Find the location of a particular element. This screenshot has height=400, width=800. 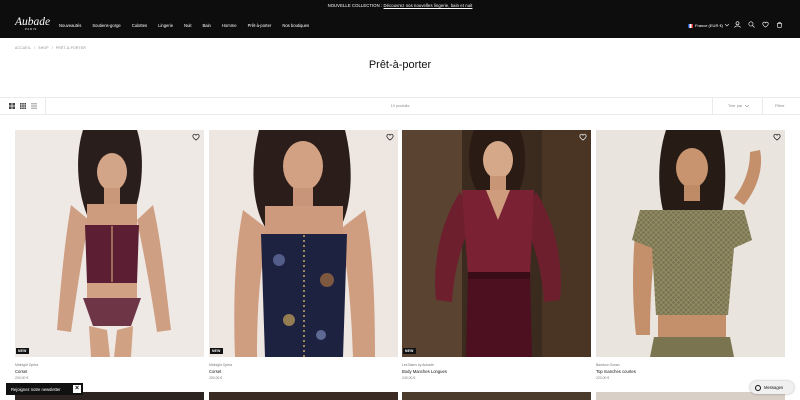

locale-label: France (EUR €) is located at coordinates (709, 25).